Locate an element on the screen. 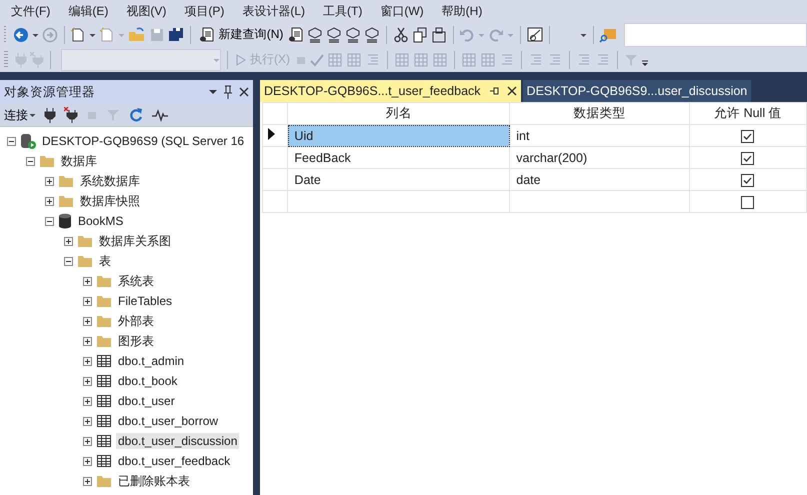  table-cell: int is located at coordinates (600, 135).